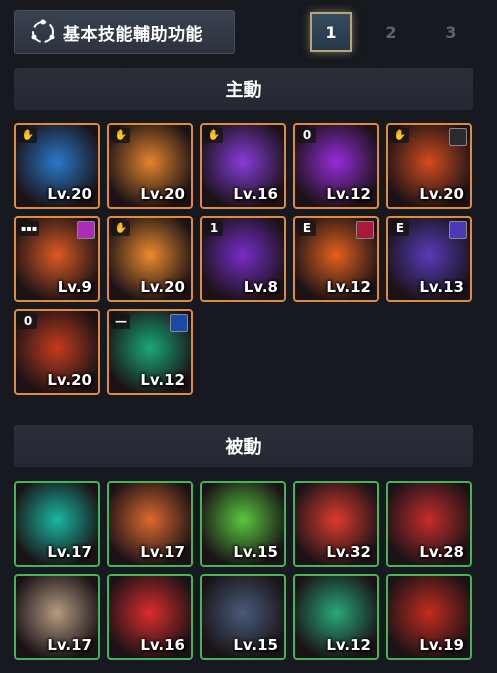  Describe the element at coordinates (57, 352) in the screenshot. I see `active-skill-slot: 0 Lv.20` at that location.